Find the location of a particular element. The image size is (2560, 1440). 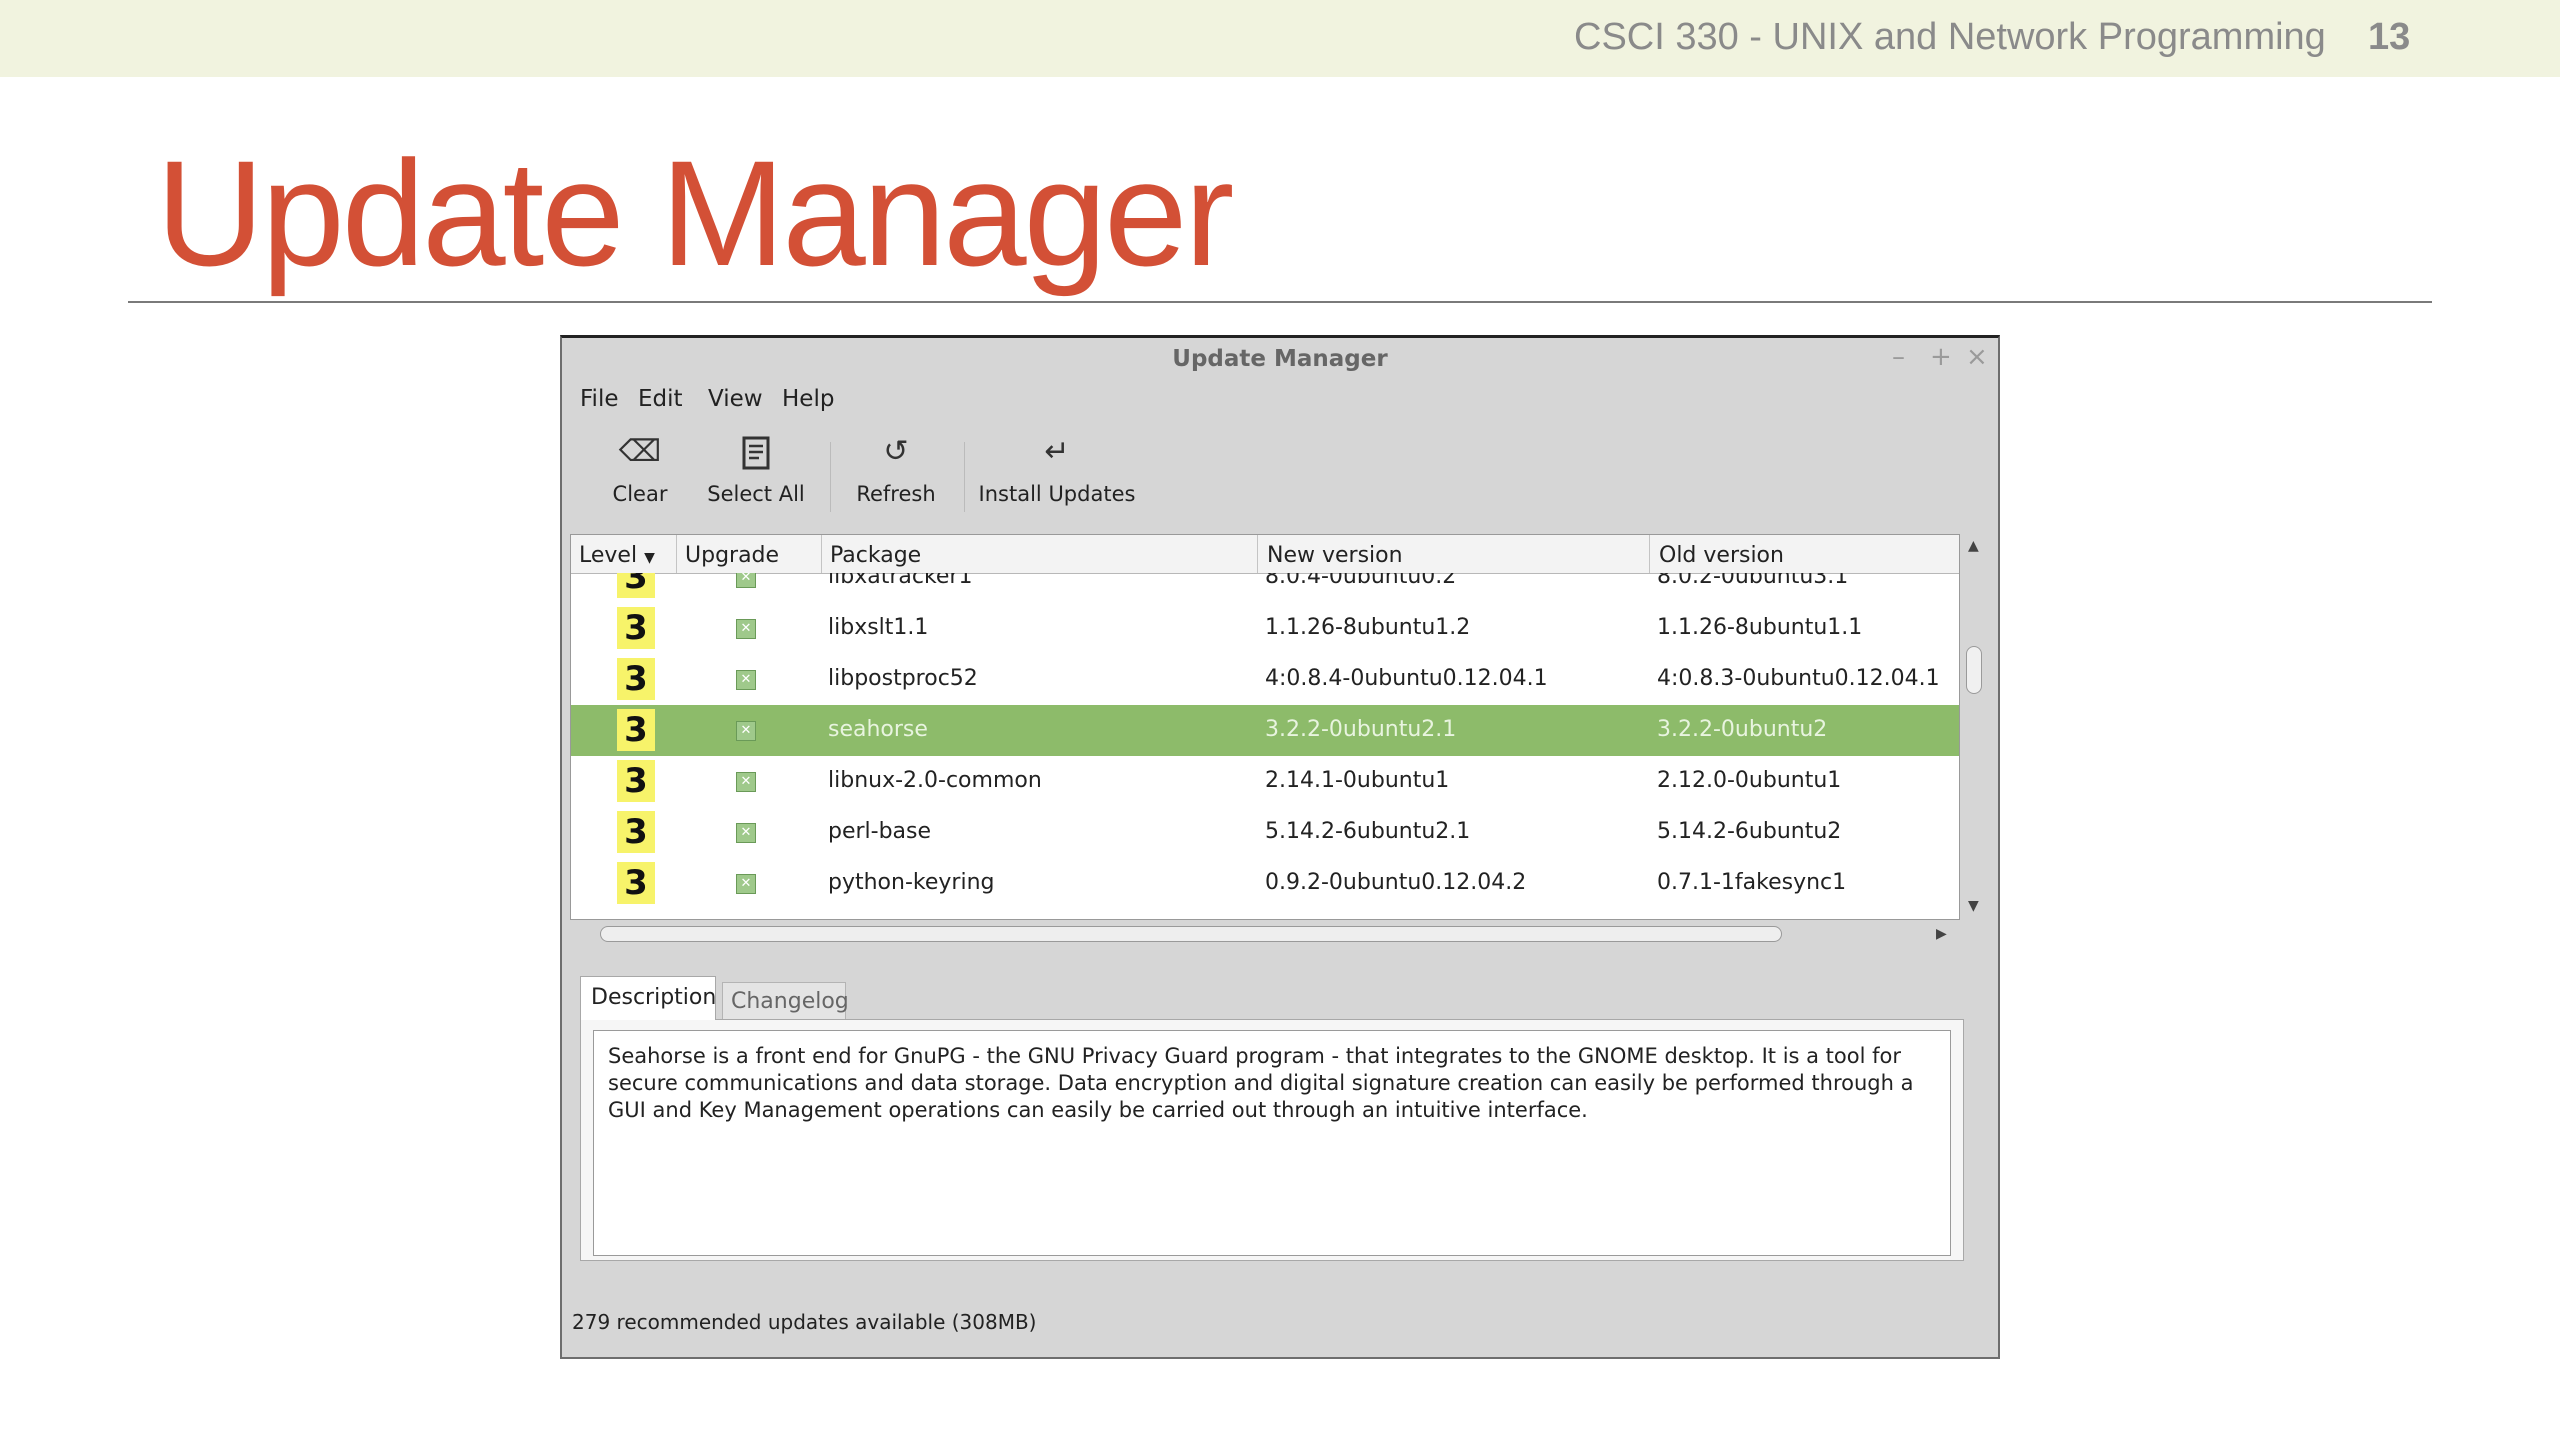

vertical-scroll-thumb is located at coordinates (1974, 670).